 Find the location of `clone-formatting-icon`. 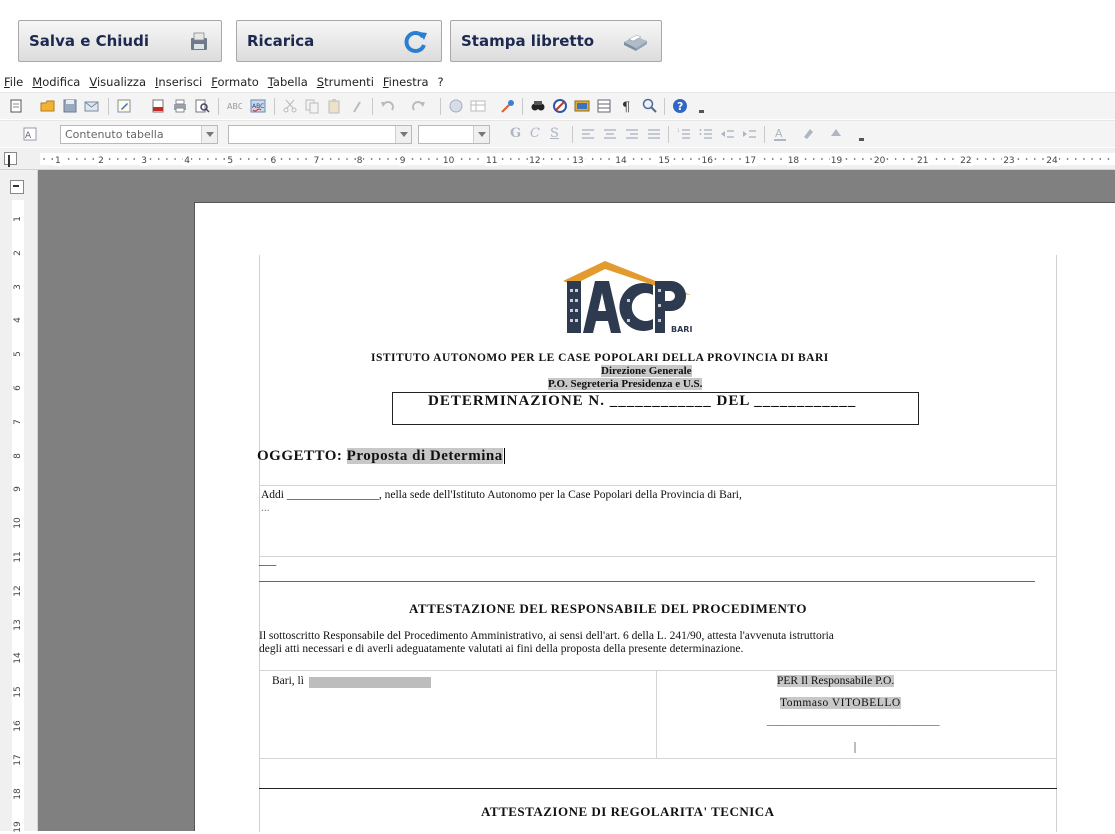

clone-formatting-icon is located at coordinates (358, 106).